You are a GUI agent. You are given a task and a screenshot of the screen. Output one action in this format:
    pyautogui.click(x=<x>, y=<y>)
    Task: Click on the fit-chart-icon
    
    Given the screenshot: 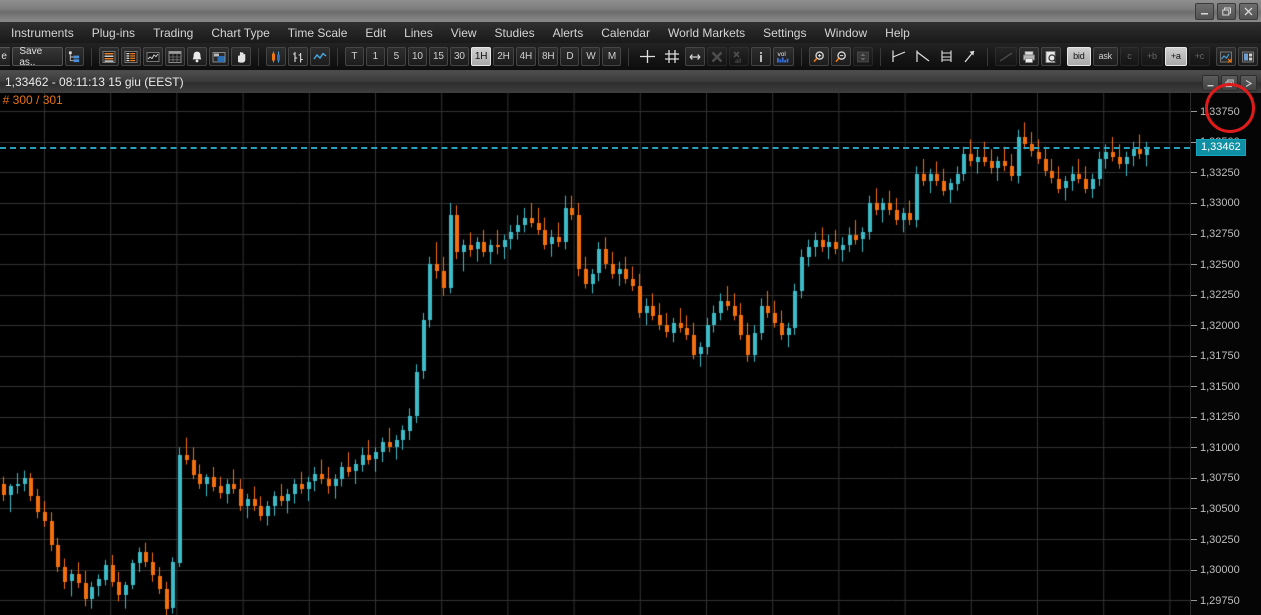 What is the action you would take?
    pyautogui.click(x=1226, y=56)
    